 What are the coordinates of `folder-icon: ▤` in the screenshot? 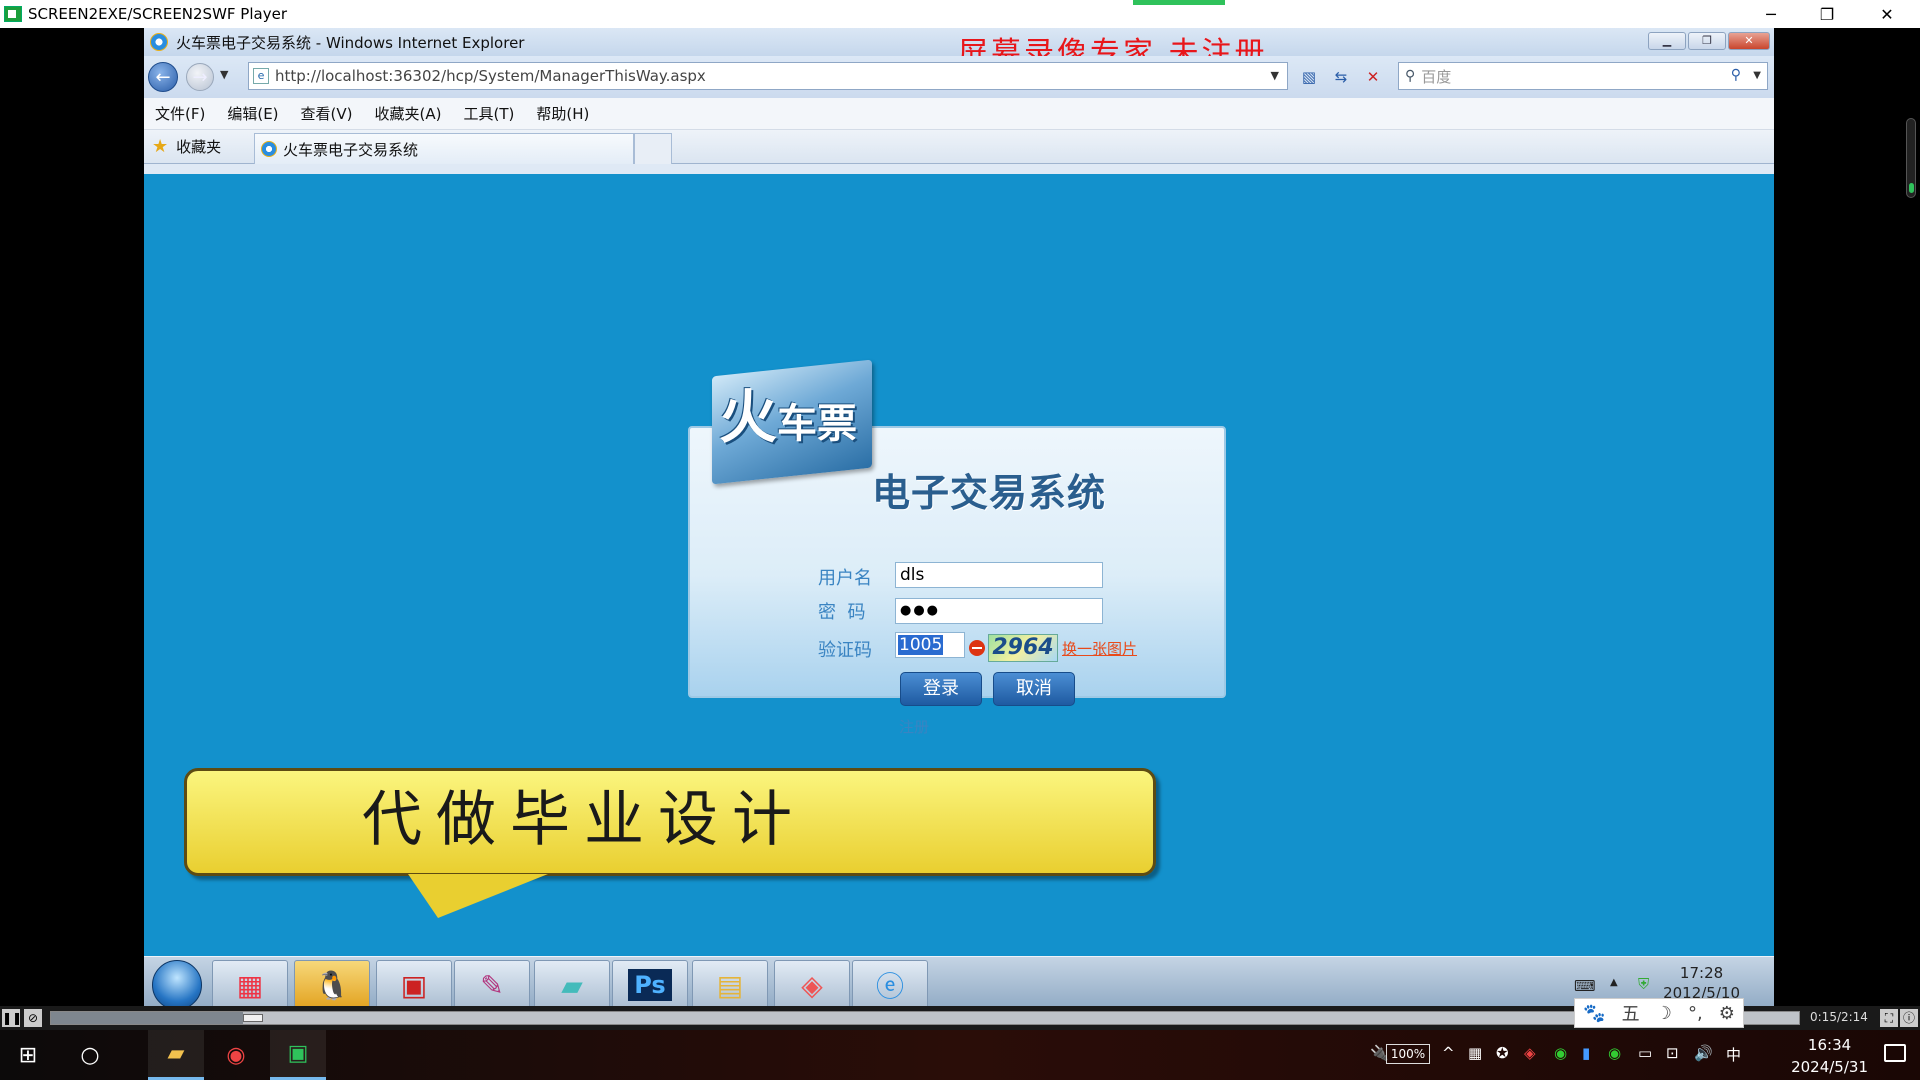 It's located at (730, 985).